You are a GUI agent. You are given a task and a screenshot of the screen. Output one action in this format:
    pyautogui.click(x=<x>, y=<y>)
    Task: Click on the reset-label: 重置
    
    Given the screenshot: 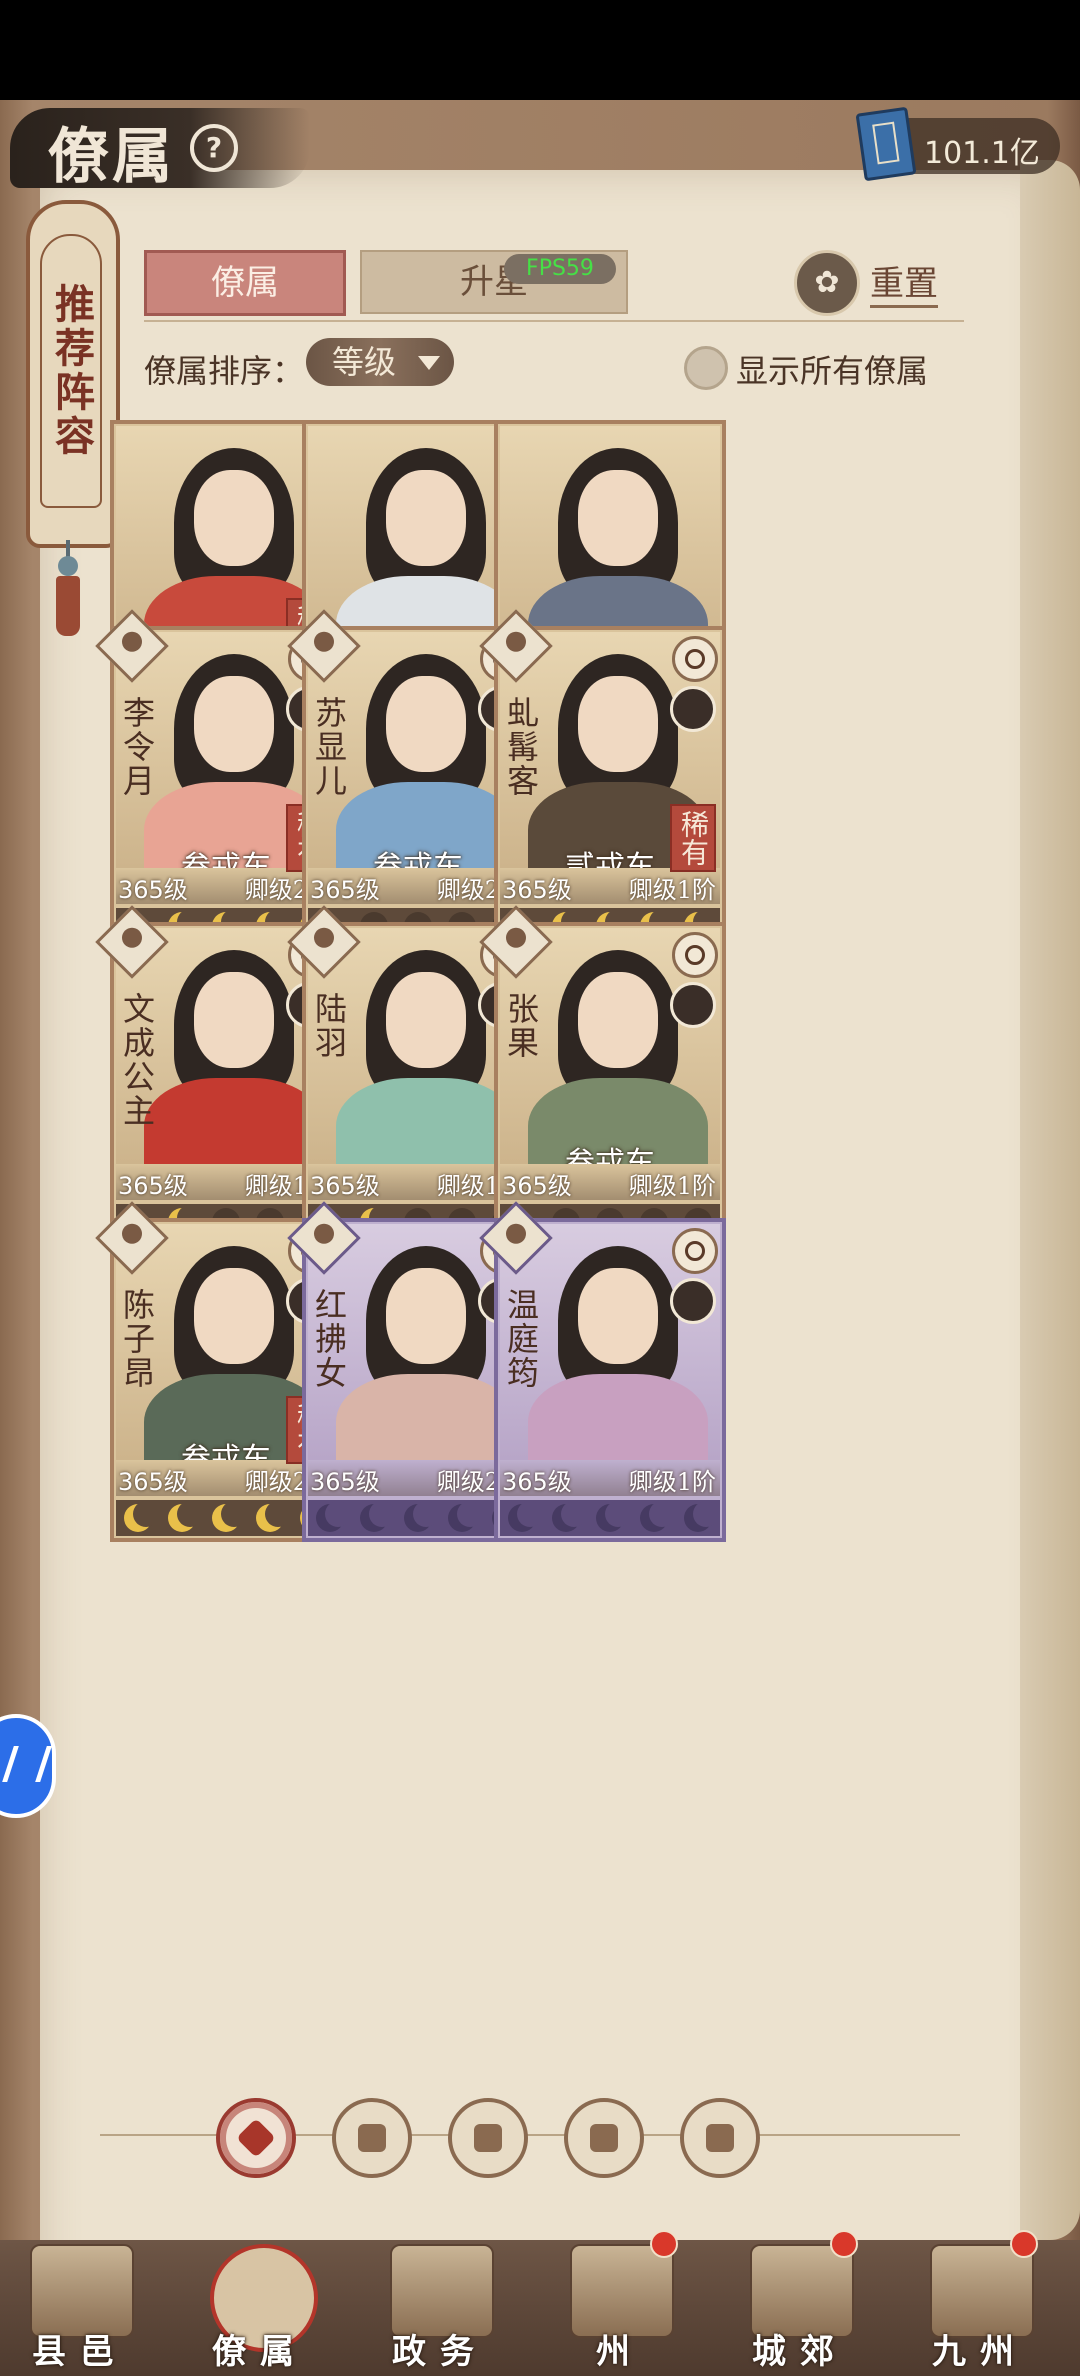 What is the action you would take?
    pyautogui.click(x=904, y=282)
    